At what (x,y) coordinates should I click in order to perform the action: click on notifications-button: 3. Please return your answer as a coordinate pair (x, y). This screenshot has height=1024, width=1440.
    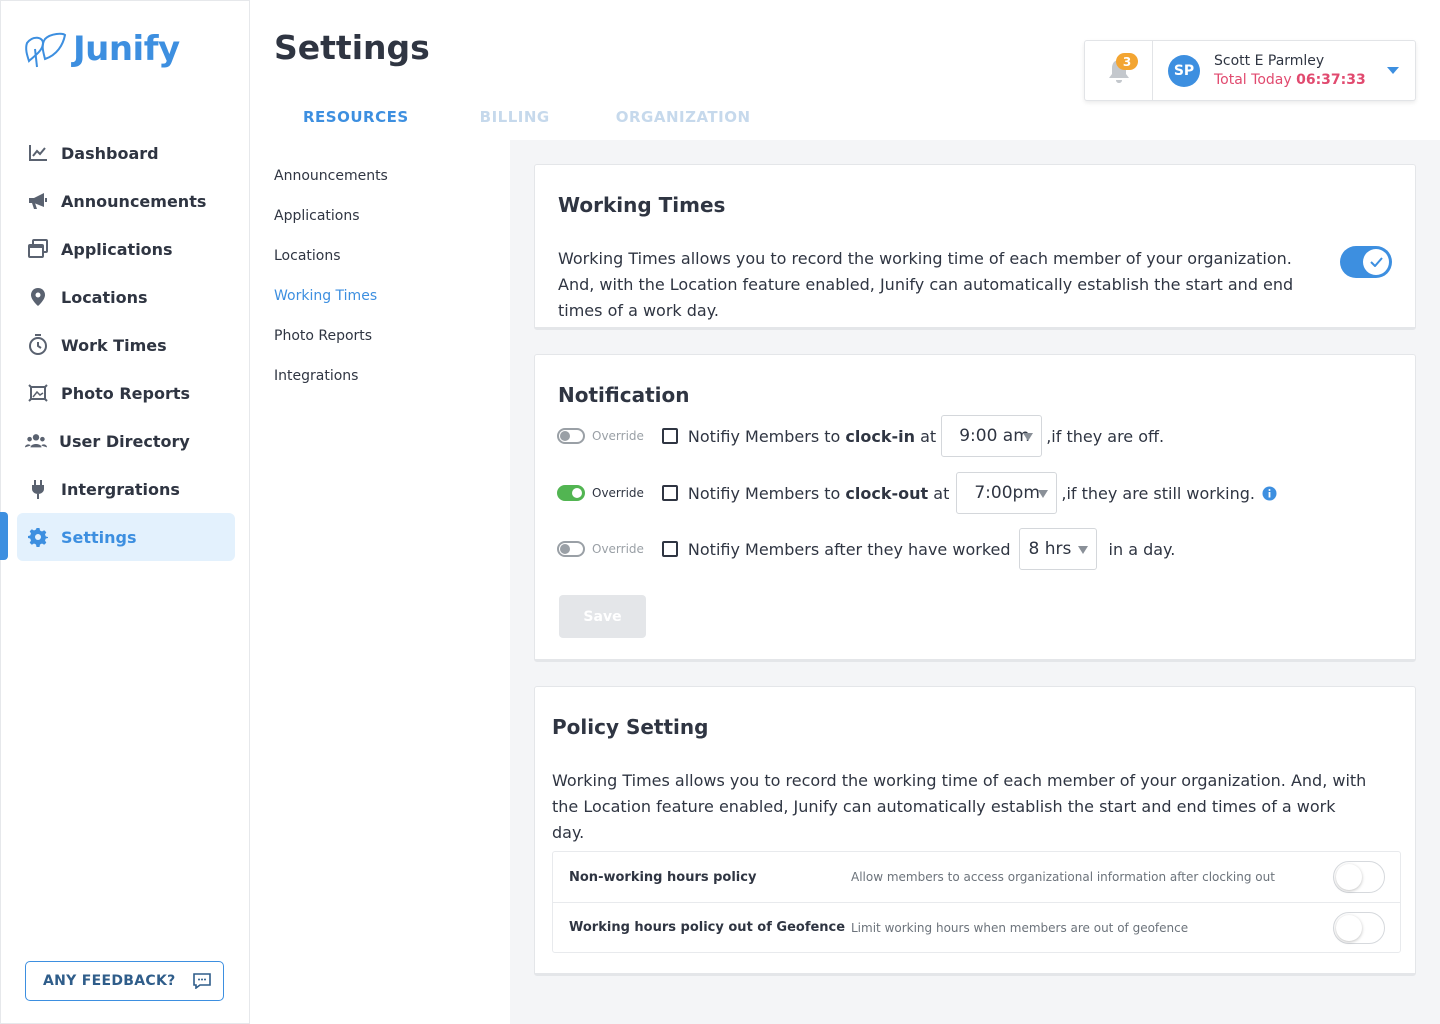
    Looking at the image, I should click on (1119, 70).